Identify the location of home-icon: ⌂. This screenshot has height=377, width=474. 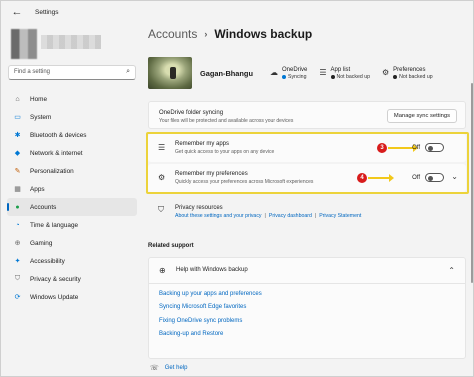
(17, 99).